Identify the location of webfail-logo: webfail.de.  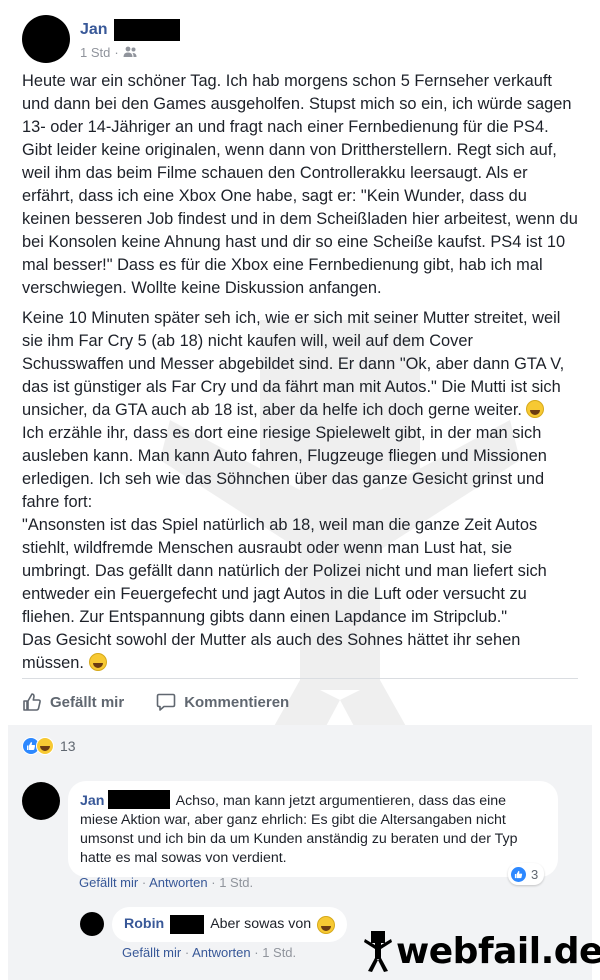
(482, 951).